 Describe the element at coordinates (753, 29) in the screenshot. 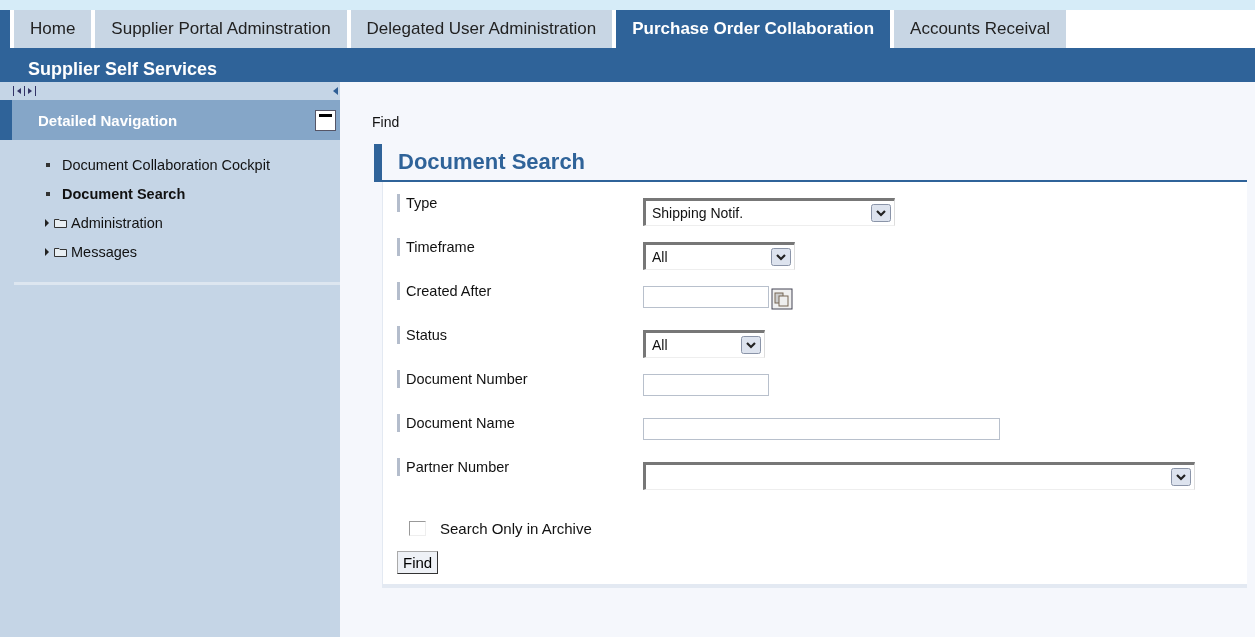

I see `nav-tab: Purchase Order Collaboration` at that location.